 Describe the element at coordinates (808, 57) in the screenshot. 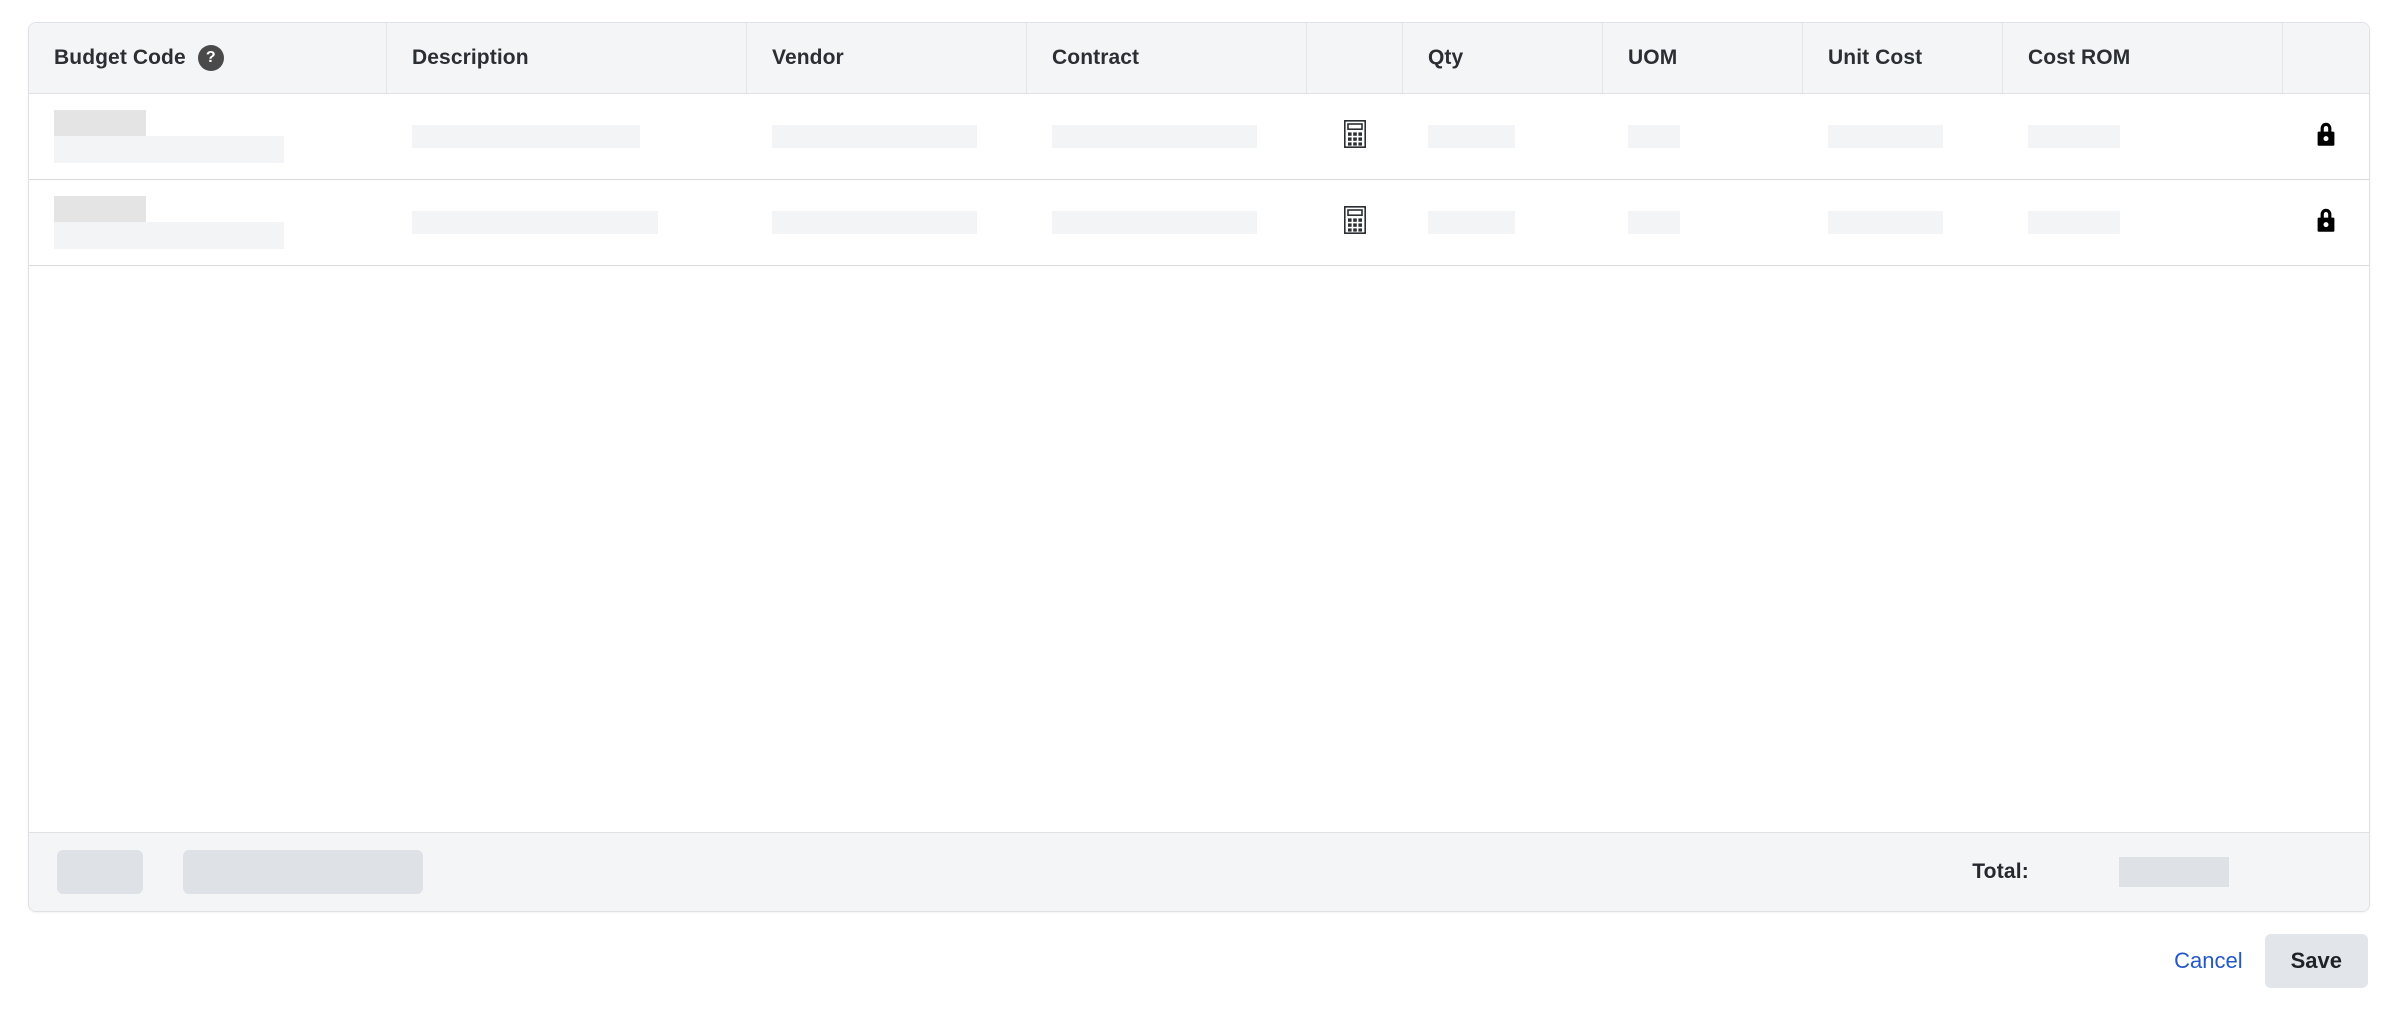

I see `column-header-vendor-label: Vendor` at that location.